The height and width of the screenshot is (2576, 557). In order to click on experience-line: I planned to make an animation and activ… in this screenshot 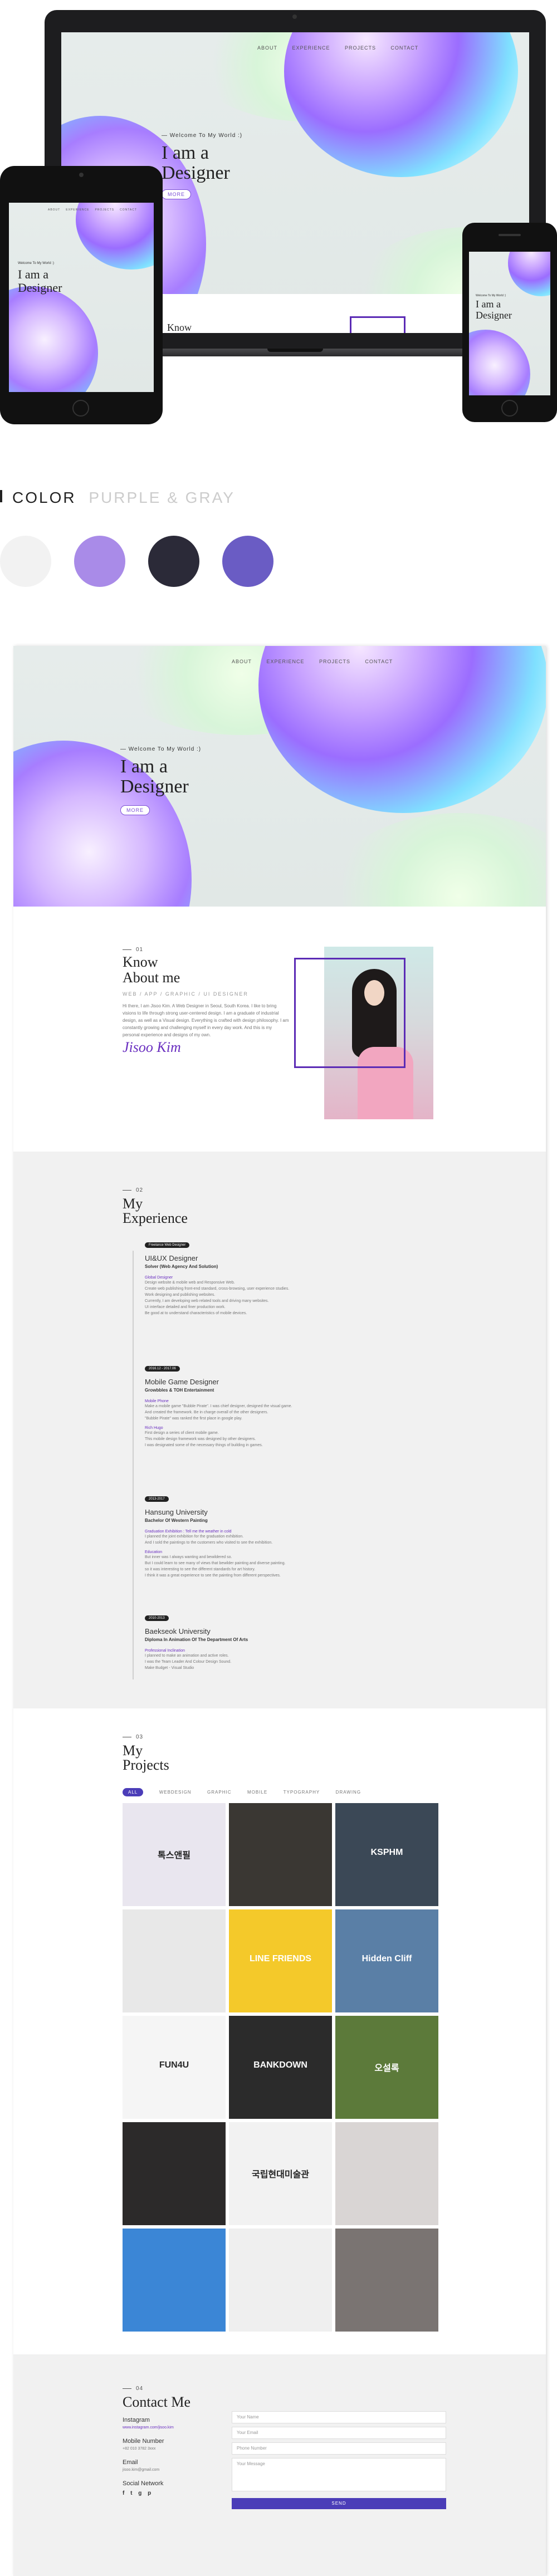, I will do `click(187, 1656)`.